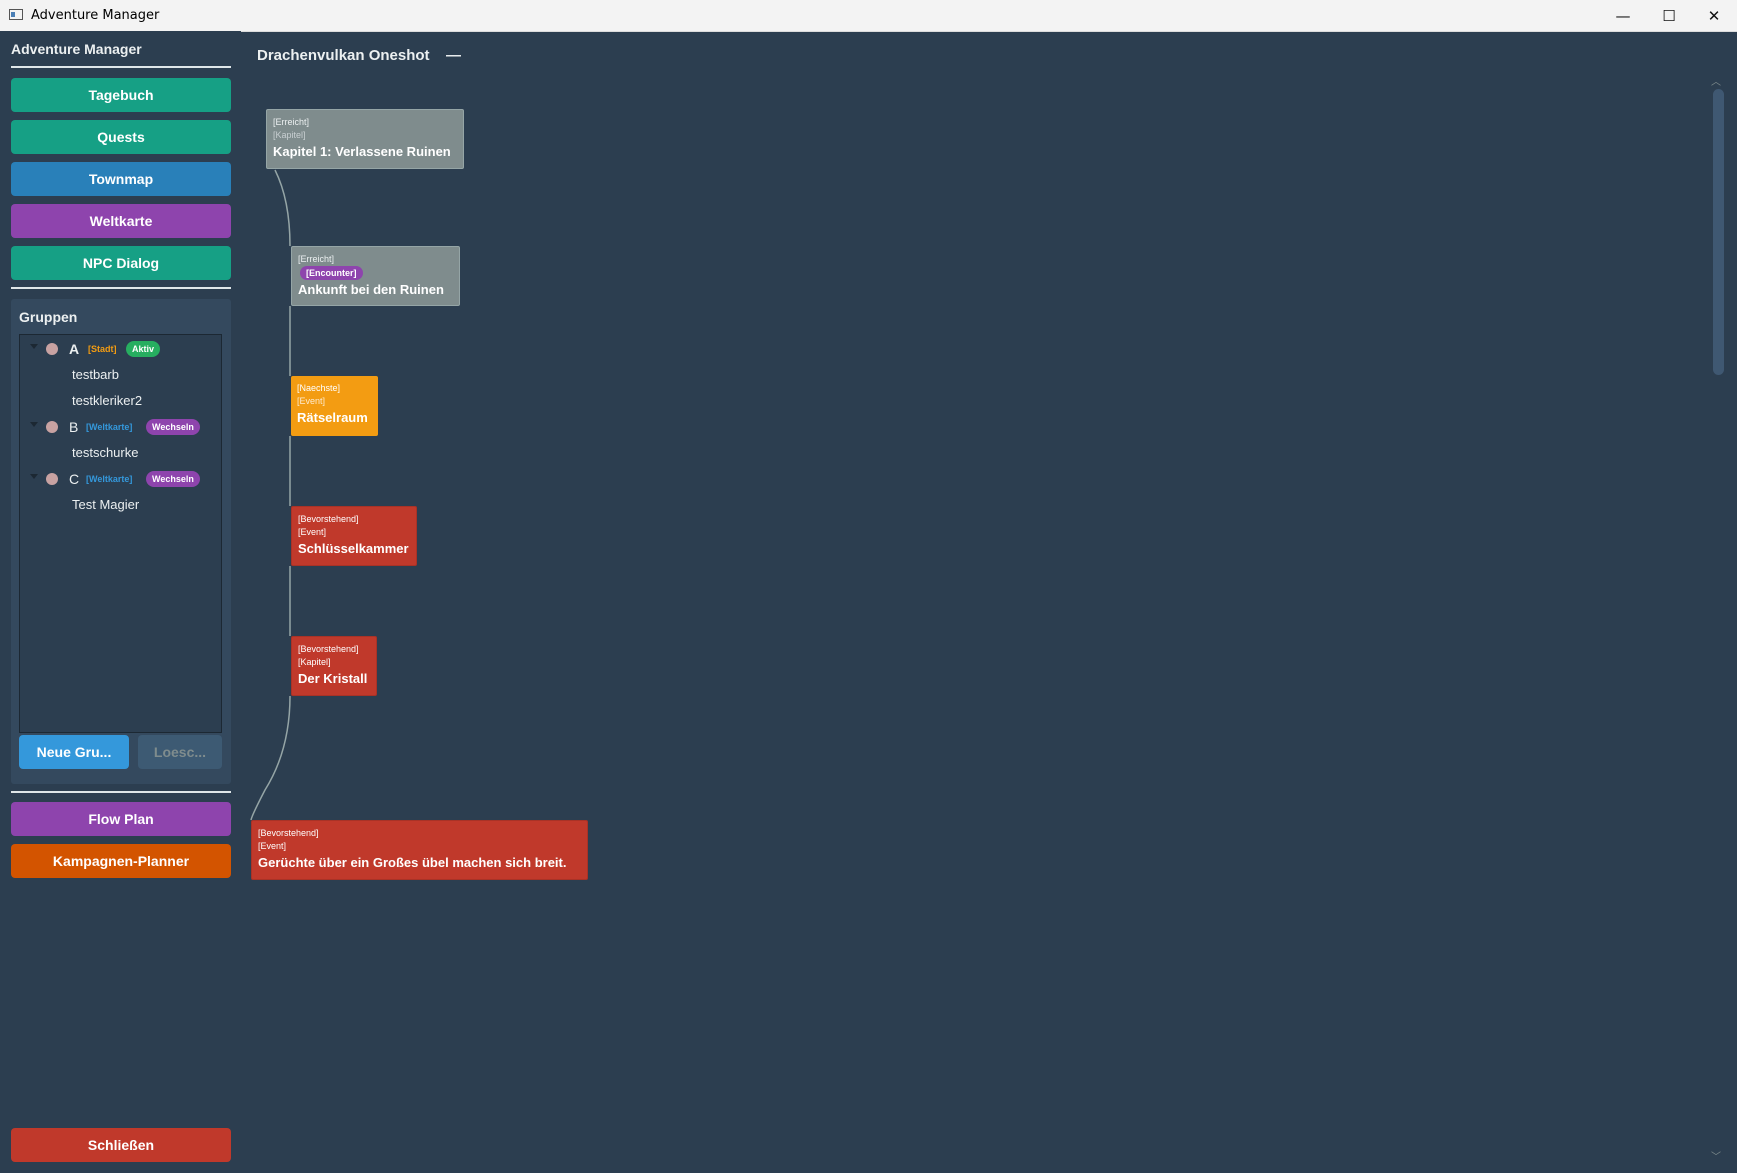 Image resolution: width=1737 pixels, height=1173 pixels. Describe the element at coordinates (334, 666) in the screenshot. I see `flow-node: [Bevorstehend] [Kapitel] Der Kristall` at that location.